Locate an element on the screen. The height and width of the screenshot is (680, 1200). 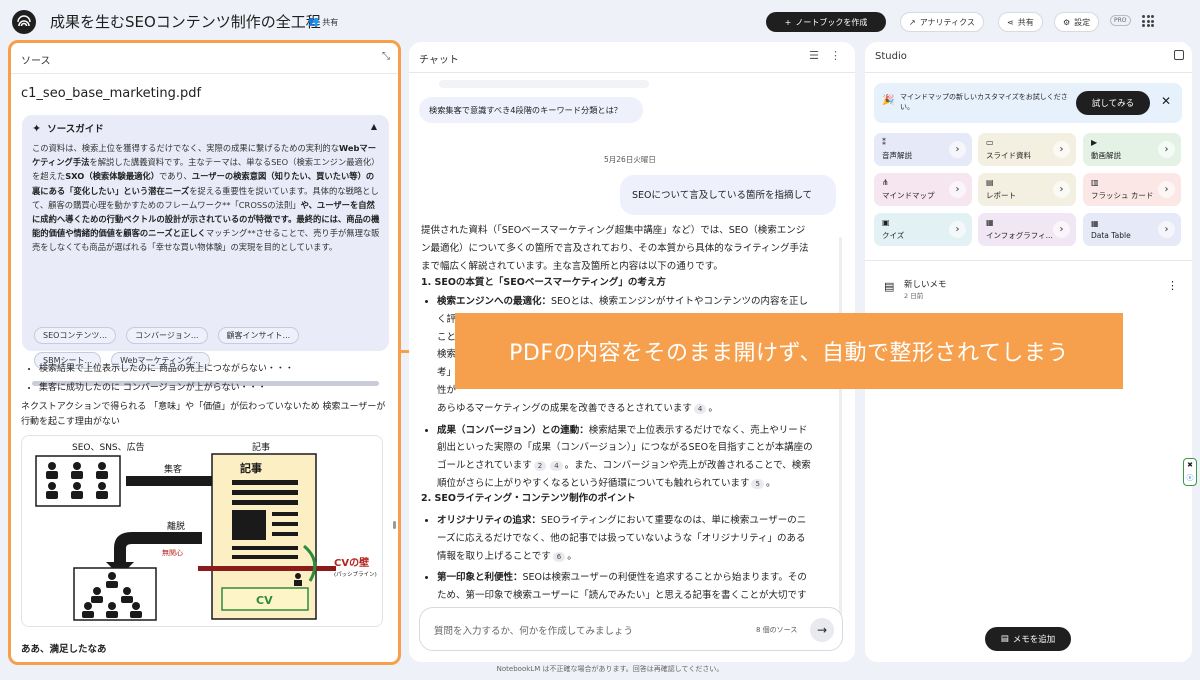
gear-icon: ⚙ is located at coordinates (1067, 22).